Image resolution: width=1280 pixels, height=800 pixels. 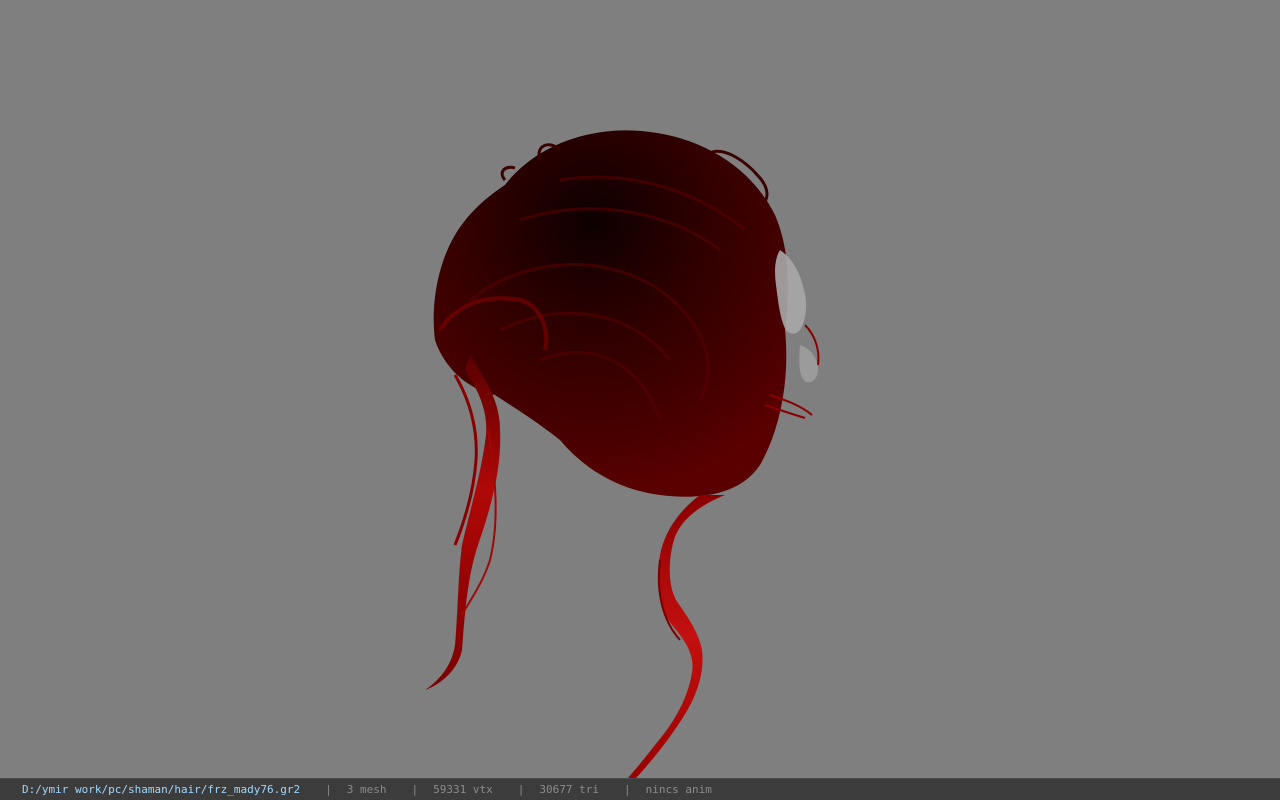 I want to click on triangle-count: 30677 tri, so click(x=569, y=789).